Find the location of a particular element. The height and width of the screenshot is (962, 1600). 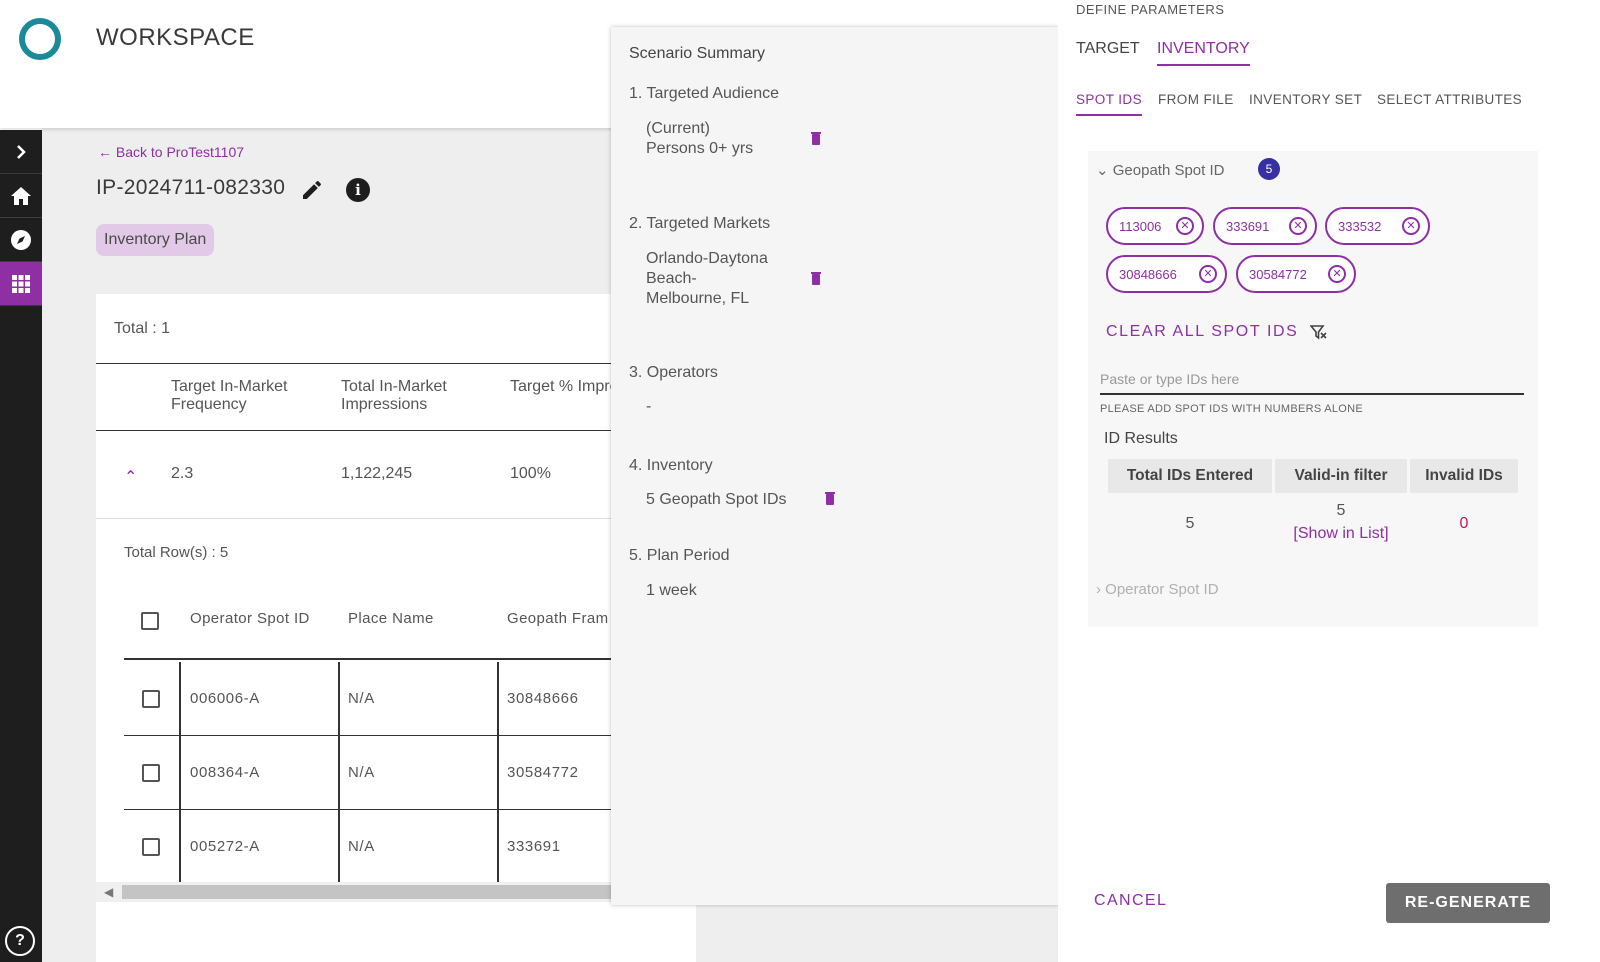

total-count: Total : 1 is located at coordinates (142, 328).